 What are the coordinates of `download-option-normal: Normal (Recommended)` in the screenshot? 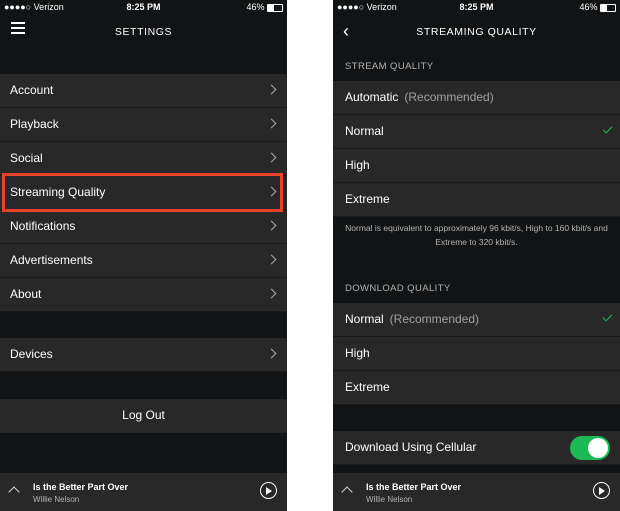 It's located at (476, 320).